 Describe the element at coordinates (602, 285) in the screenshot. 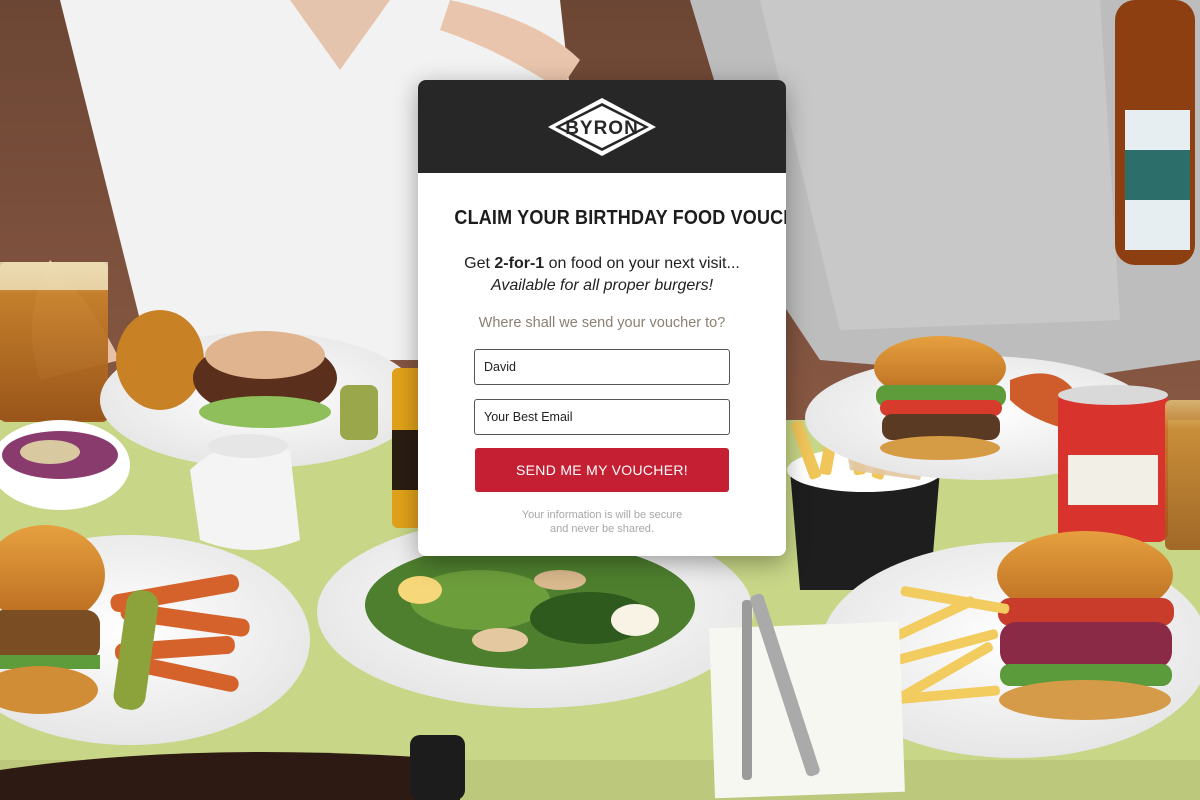

I see `offer-subtitle: Available for all proper burgers!` at that location.